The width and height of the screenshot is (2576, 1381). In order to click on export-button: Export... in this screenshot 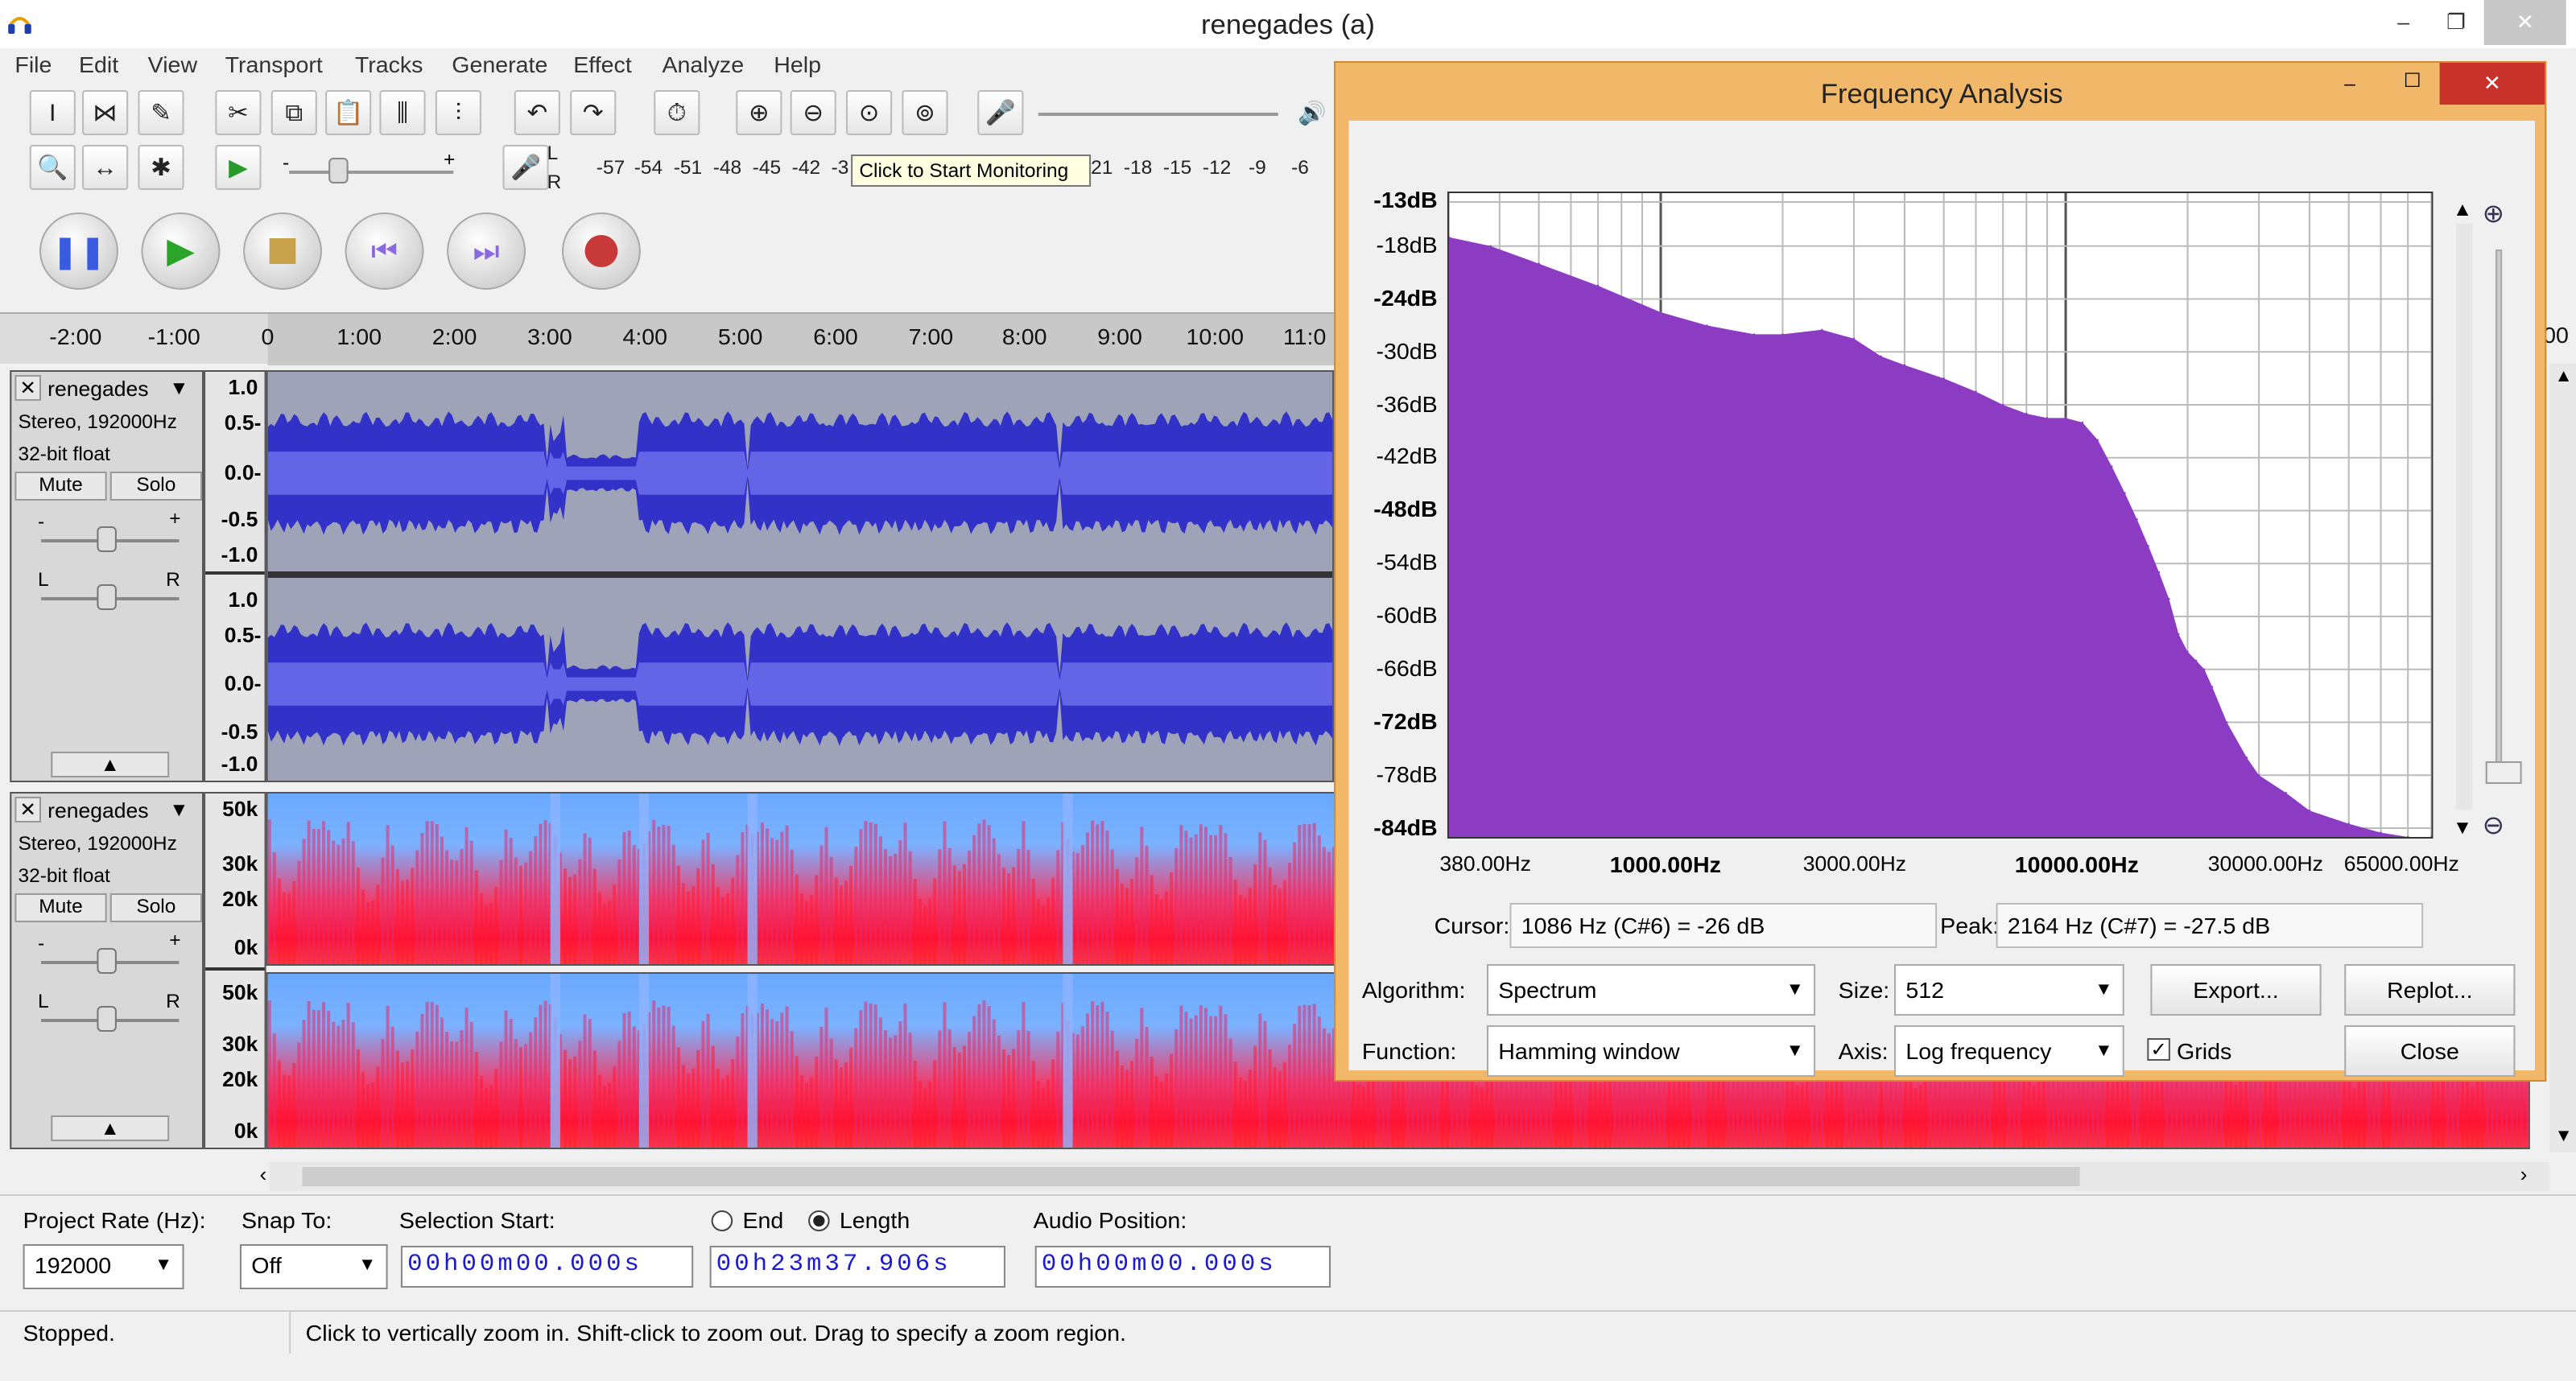, I will do `click(2236, 990)`.